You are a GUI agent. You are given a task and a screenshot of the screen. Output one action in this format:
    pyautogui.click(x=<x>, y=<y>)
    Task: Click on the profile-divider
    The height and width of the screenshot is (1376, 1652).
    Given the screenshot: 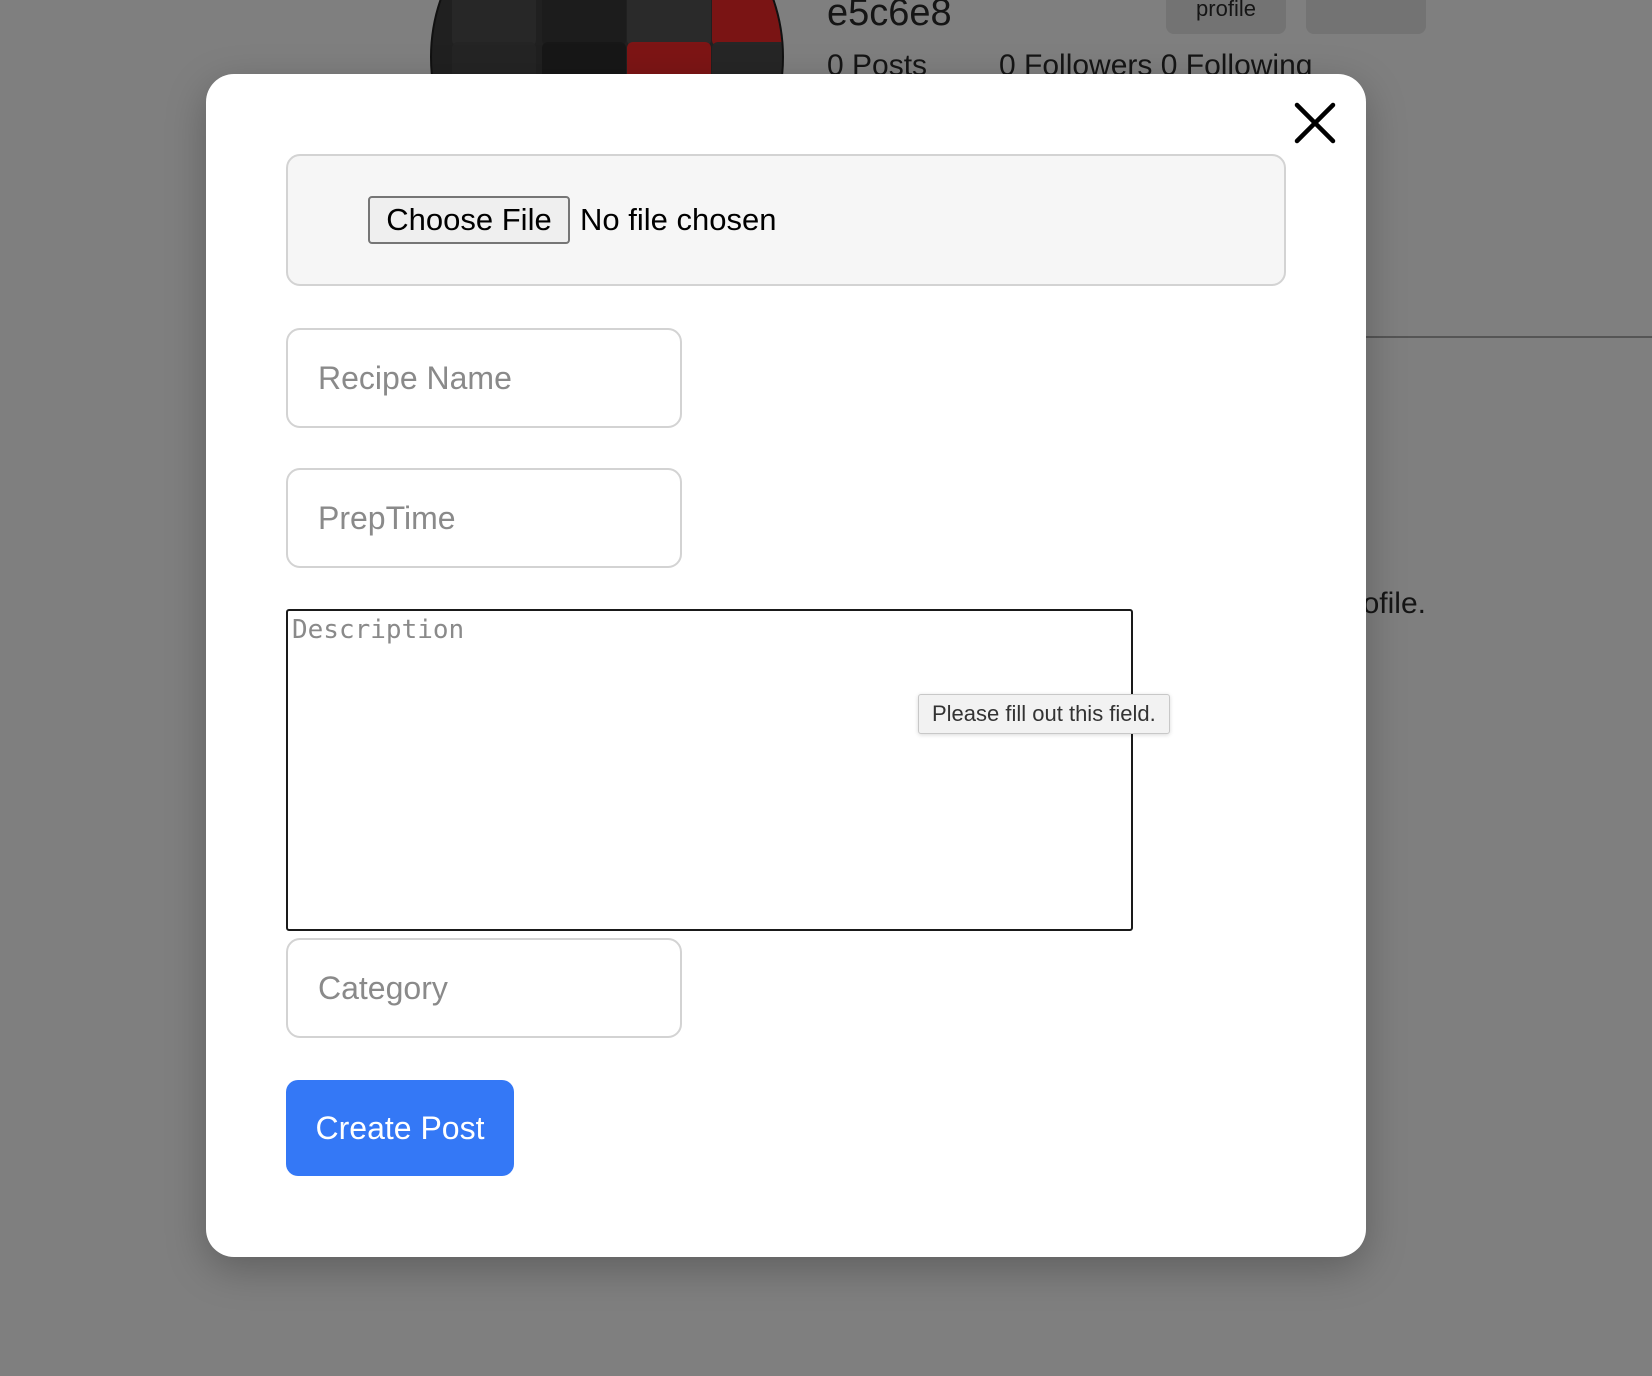 What is the action you would take?
    pyautogui.click(x=1508, y=337)
    